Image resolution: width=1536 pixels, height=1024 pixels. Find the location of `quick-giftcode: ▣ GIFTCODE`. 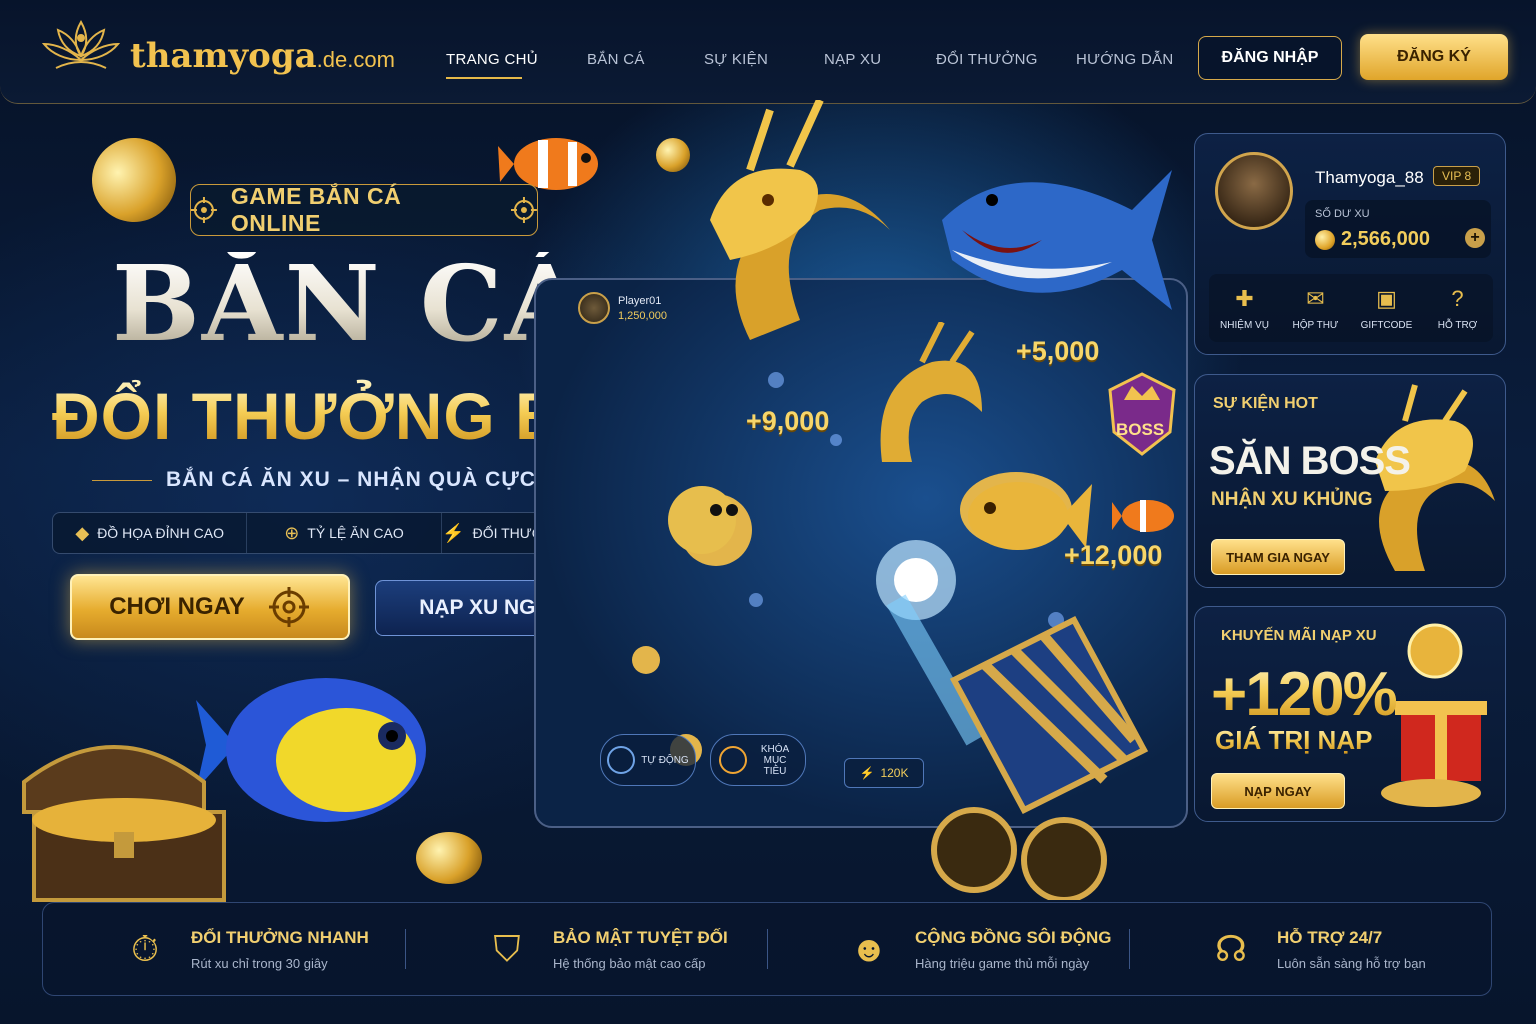

quick-giftcode: ▣ GIFTCODE is located at coordinates (1386, 308).